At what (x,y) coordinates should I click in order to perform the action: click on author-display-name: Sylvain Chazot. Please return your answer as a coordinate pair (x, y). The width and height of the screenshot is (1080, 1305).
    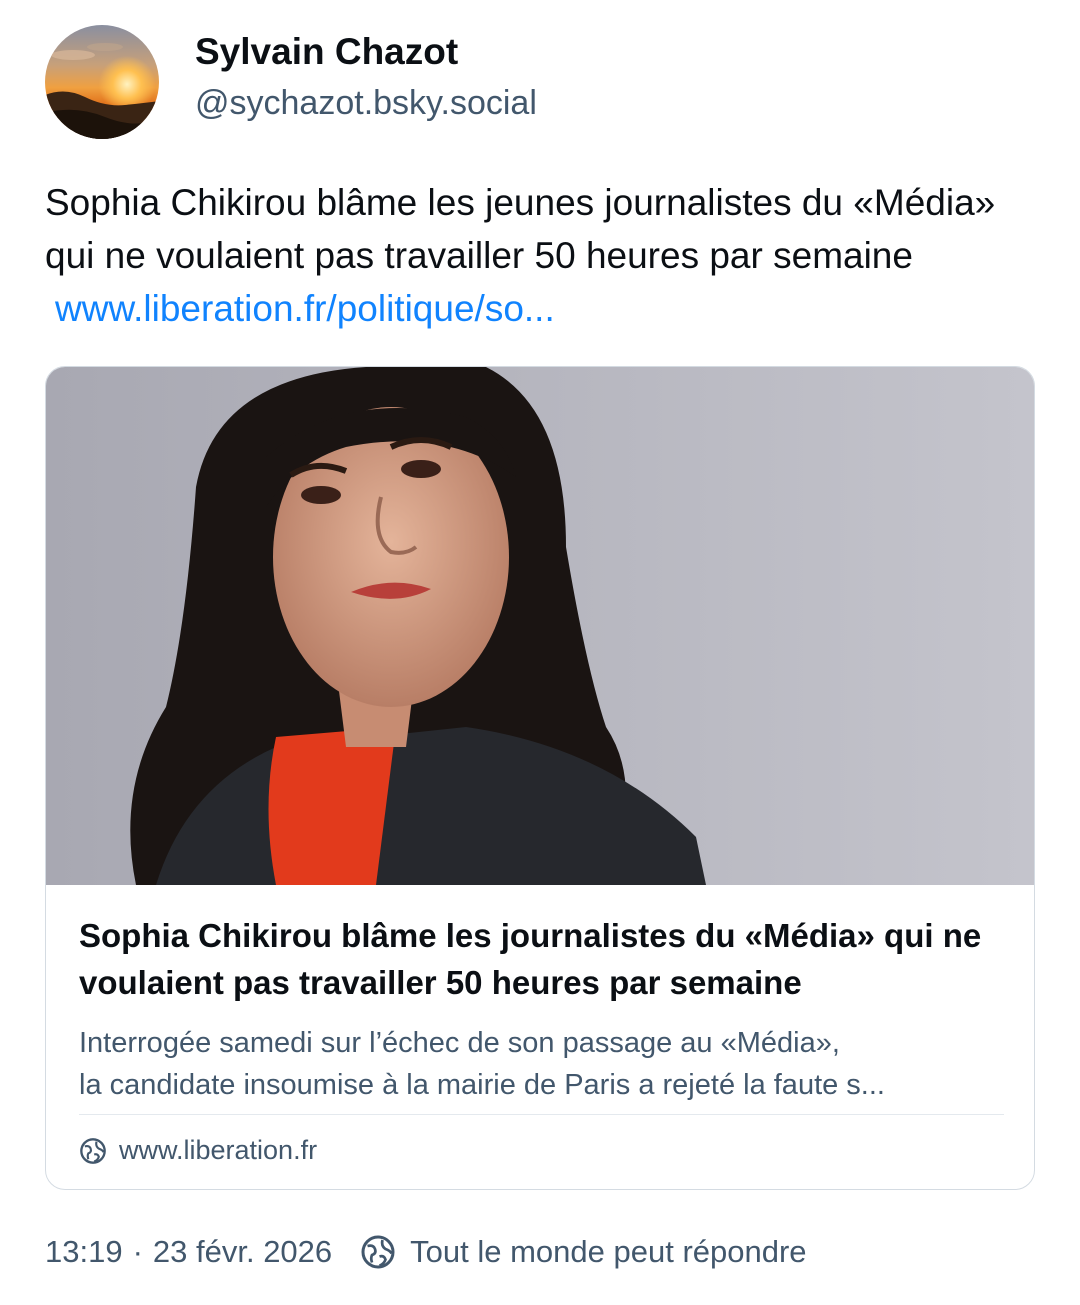
    Looking at the image, I should click on (366, 52).